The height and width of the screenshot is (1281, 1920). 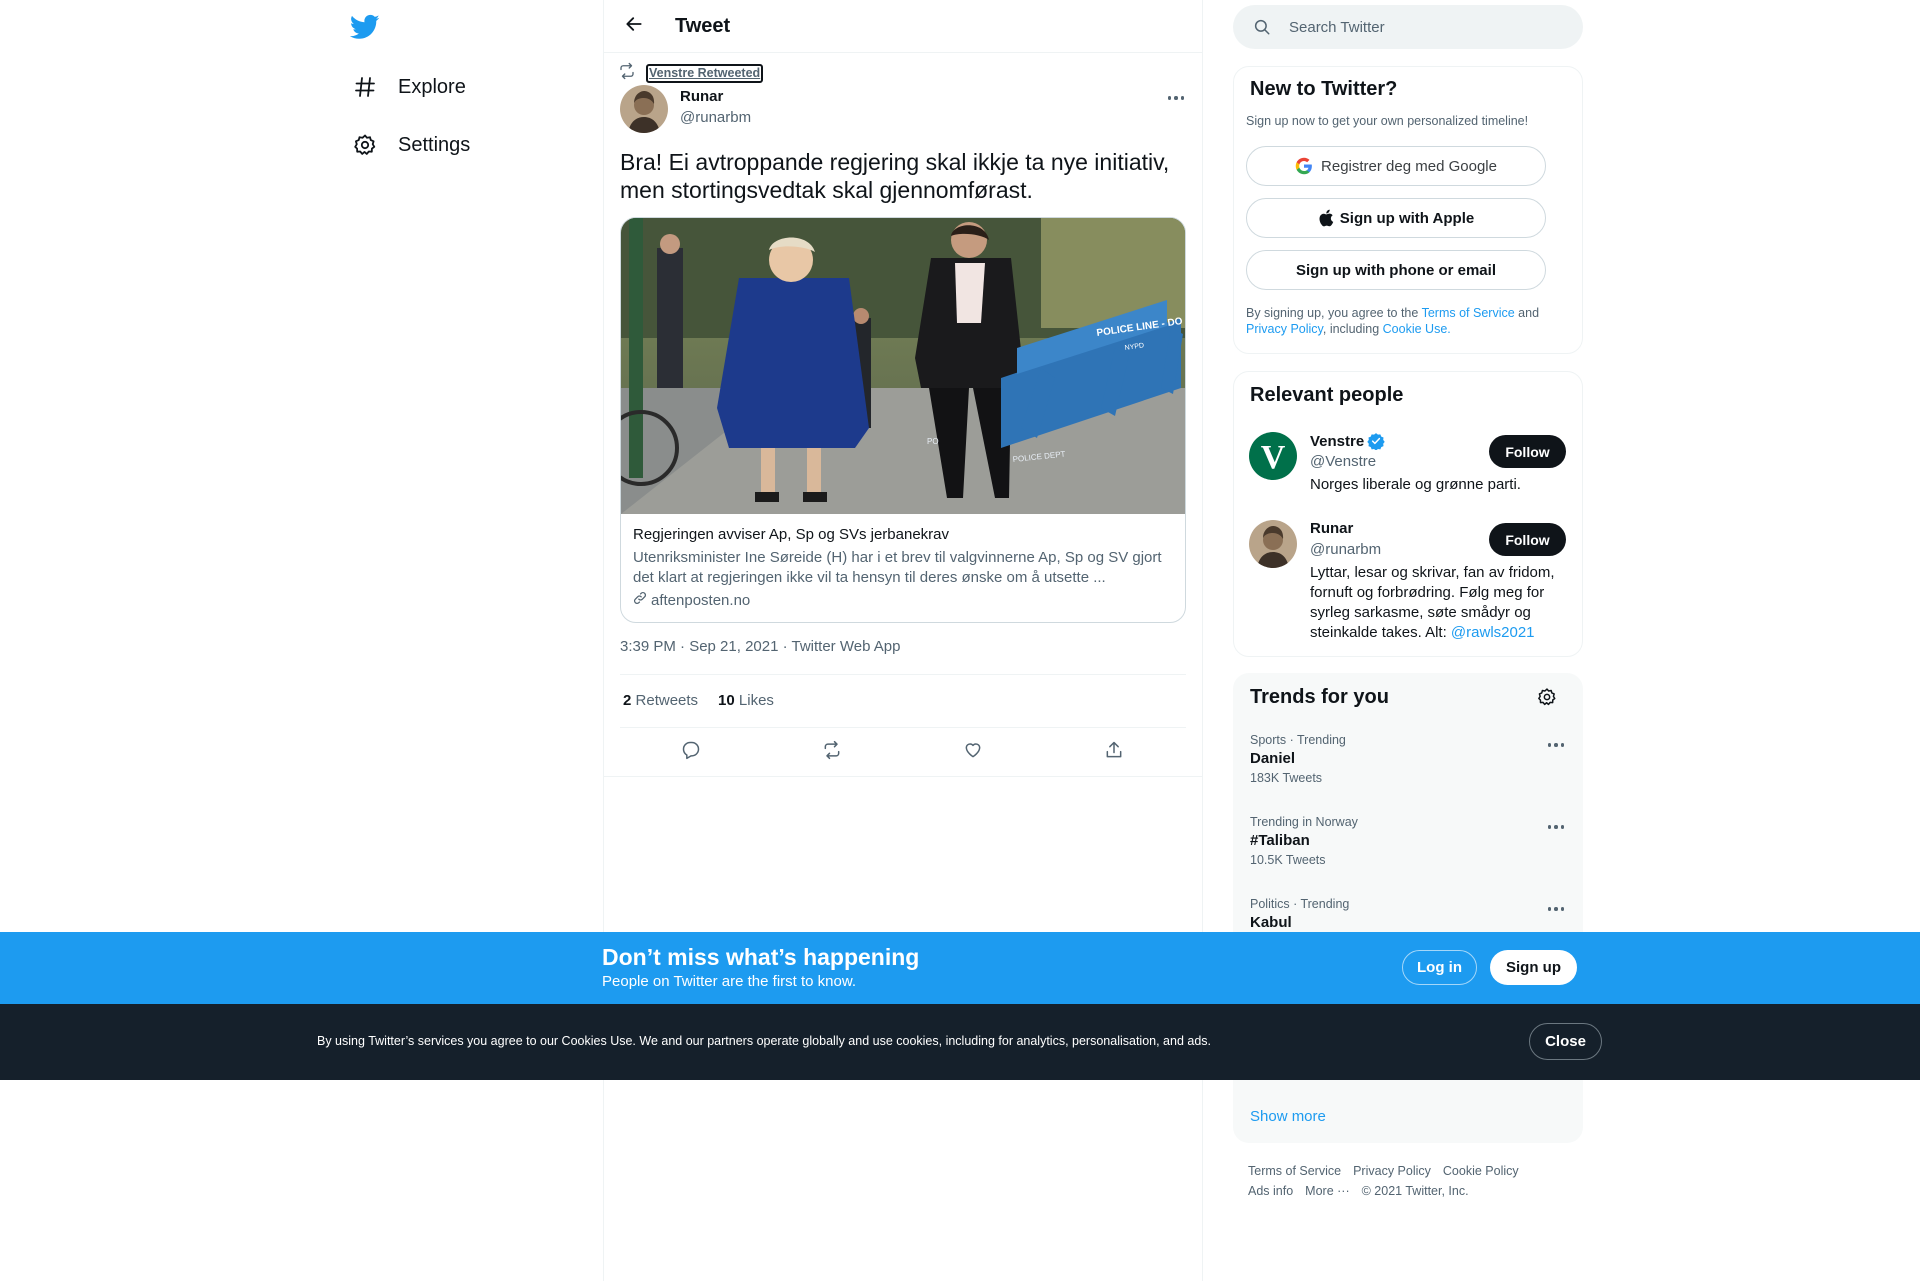 I want to click on nav-label-settings: Settings, so click(x=434, y=144).